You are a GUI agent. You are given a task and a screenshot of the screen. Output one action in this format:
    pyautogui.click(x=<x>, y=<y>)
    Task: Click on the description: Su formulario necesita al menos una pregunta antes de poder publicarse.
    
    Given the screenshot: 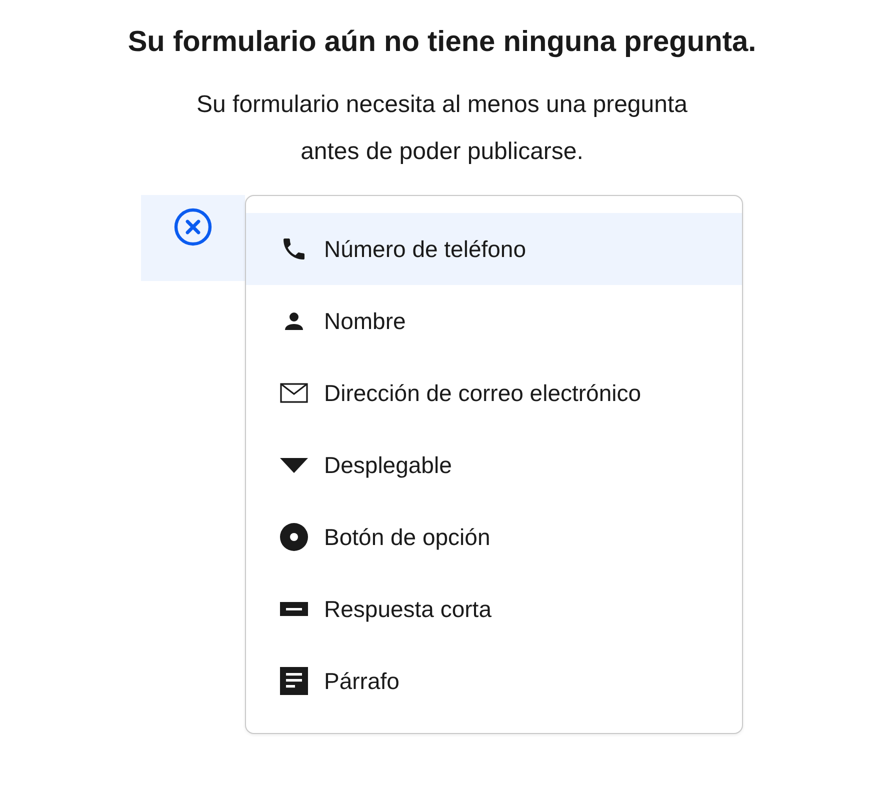 What is the action you would take?
    pyautogui.click(x=442, y=128)
    